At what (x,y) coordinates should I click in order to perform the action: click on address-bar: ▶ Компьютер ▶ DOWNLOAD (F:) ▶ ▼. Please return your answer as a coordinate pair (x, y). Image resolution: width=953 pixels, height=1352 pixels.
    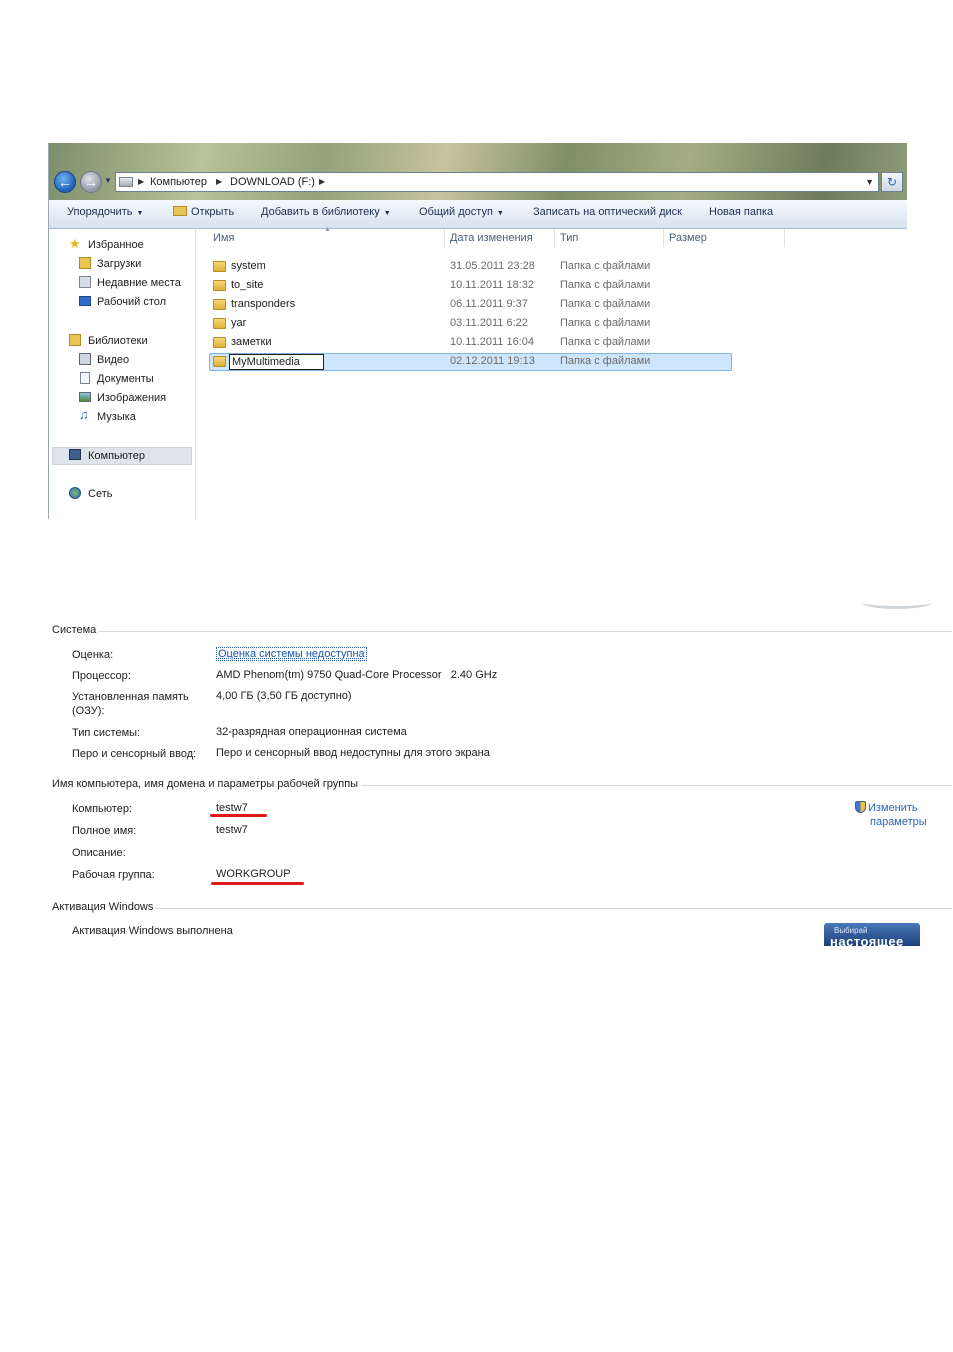
    Looking at the image, I should click on (497, 182).